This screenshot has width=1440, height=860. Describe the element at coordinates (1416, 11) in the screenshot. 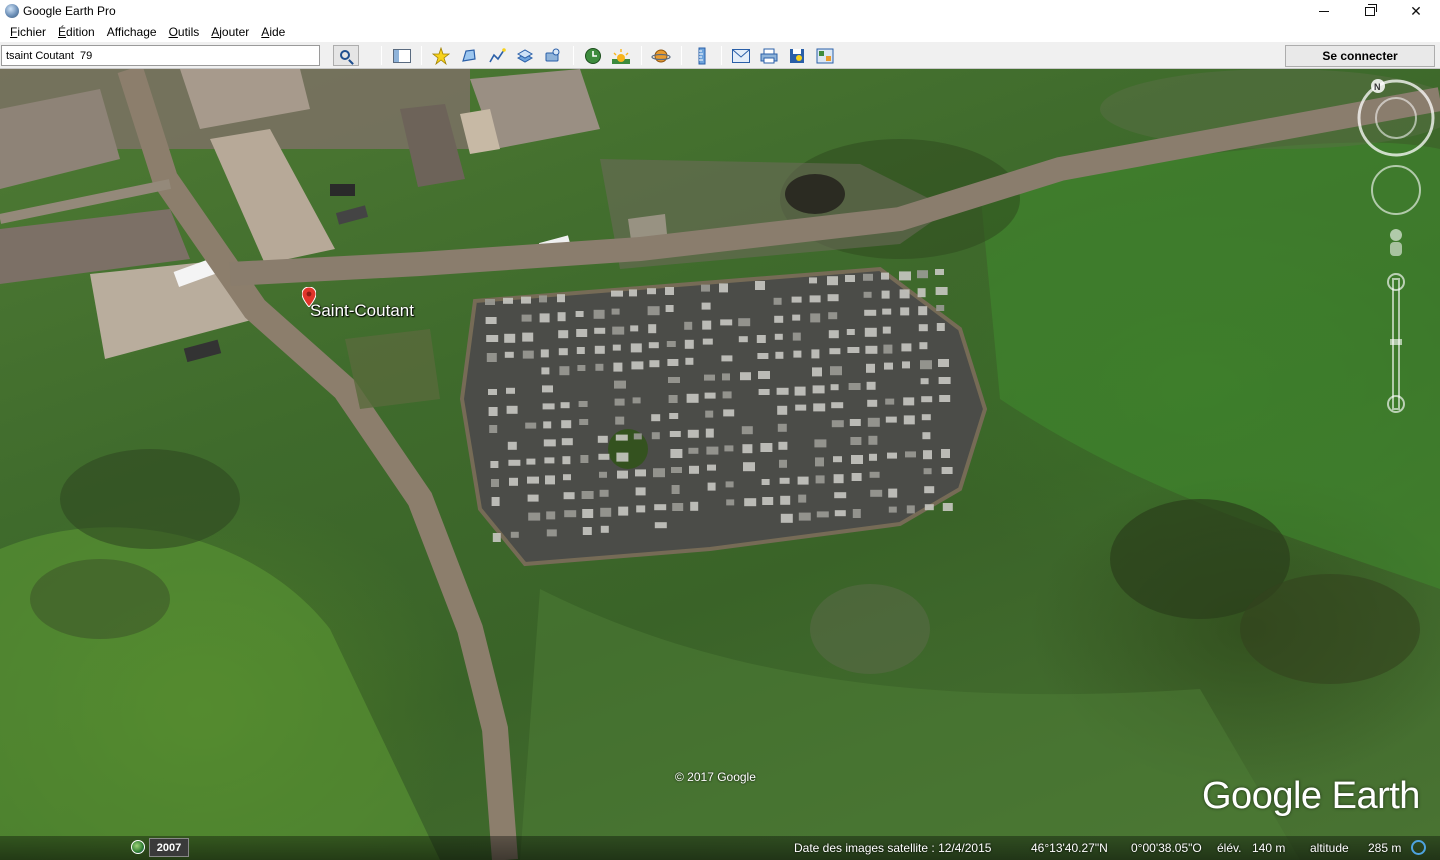

I see `close-button: ✕` at that location.